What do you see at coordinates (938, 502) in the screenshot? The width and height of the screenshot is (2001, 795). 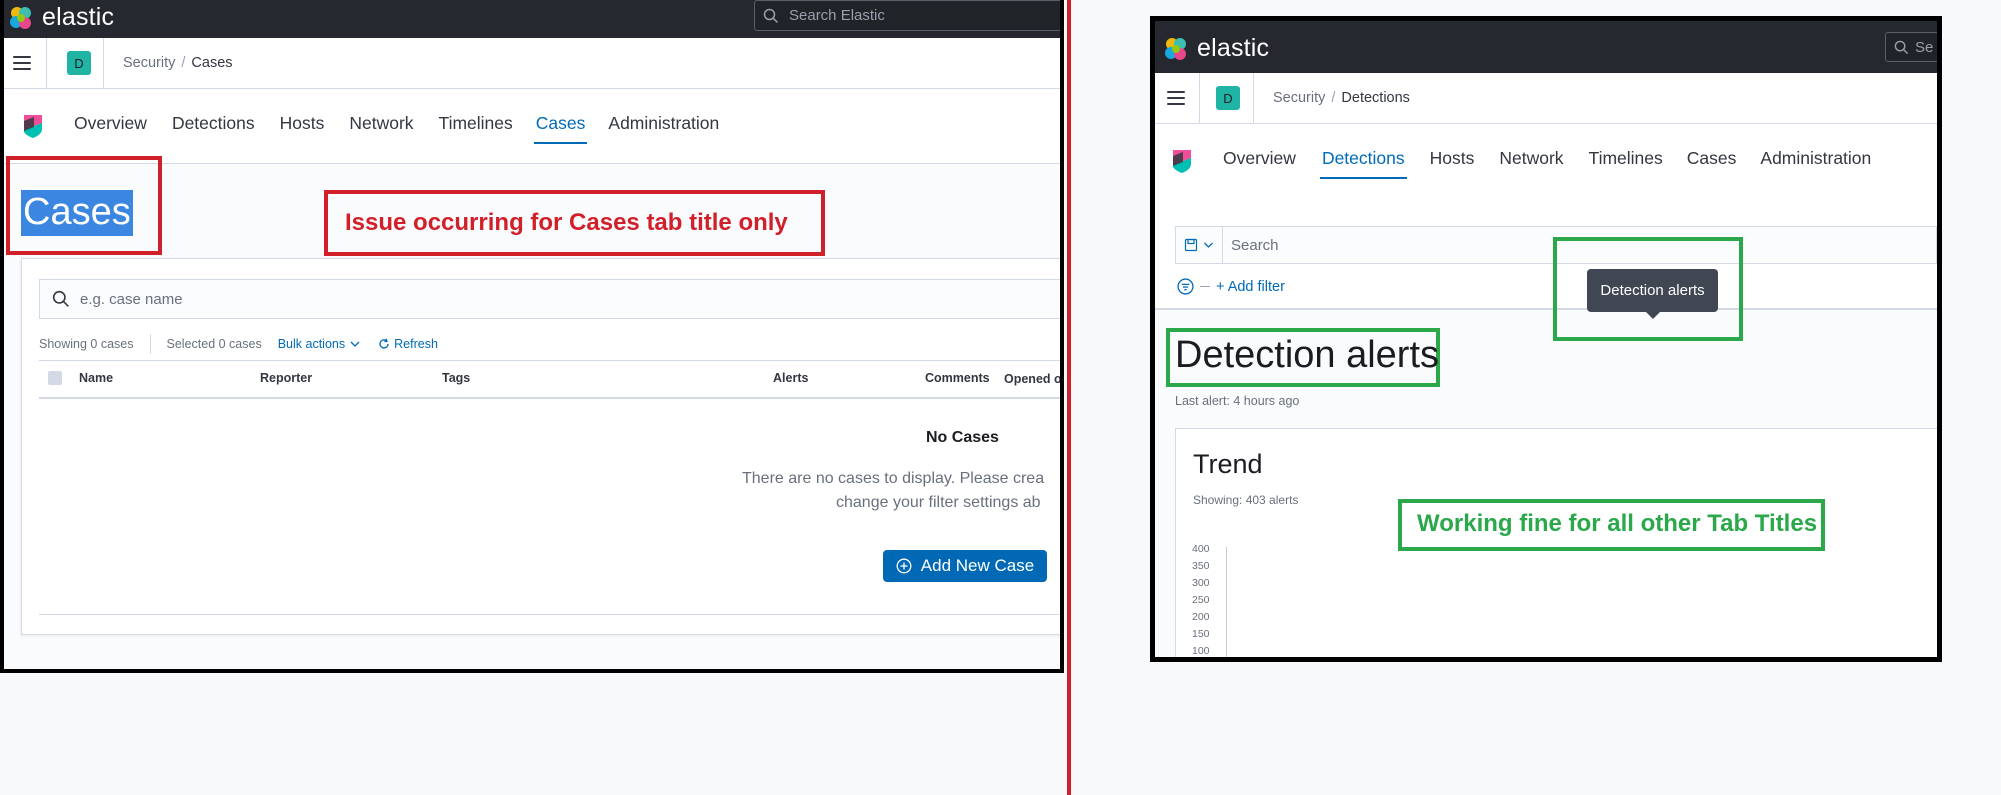 I see `empty-state-line2: change your filter settings ab` at bounding box center [938, 502].